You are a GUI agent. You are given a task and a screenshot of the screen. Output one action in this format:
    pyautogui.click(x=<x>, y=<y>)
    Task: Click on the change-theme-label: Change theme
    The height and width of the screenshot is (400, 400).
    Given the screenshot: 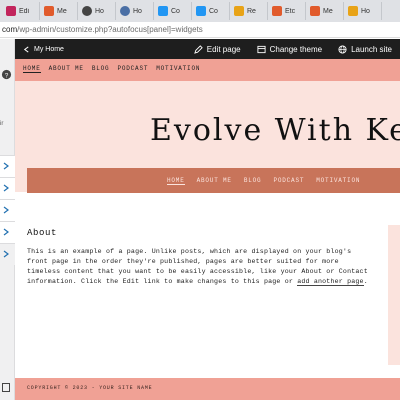 What is the action you would take?
    pyautogui.click(x=296, y=49)
    